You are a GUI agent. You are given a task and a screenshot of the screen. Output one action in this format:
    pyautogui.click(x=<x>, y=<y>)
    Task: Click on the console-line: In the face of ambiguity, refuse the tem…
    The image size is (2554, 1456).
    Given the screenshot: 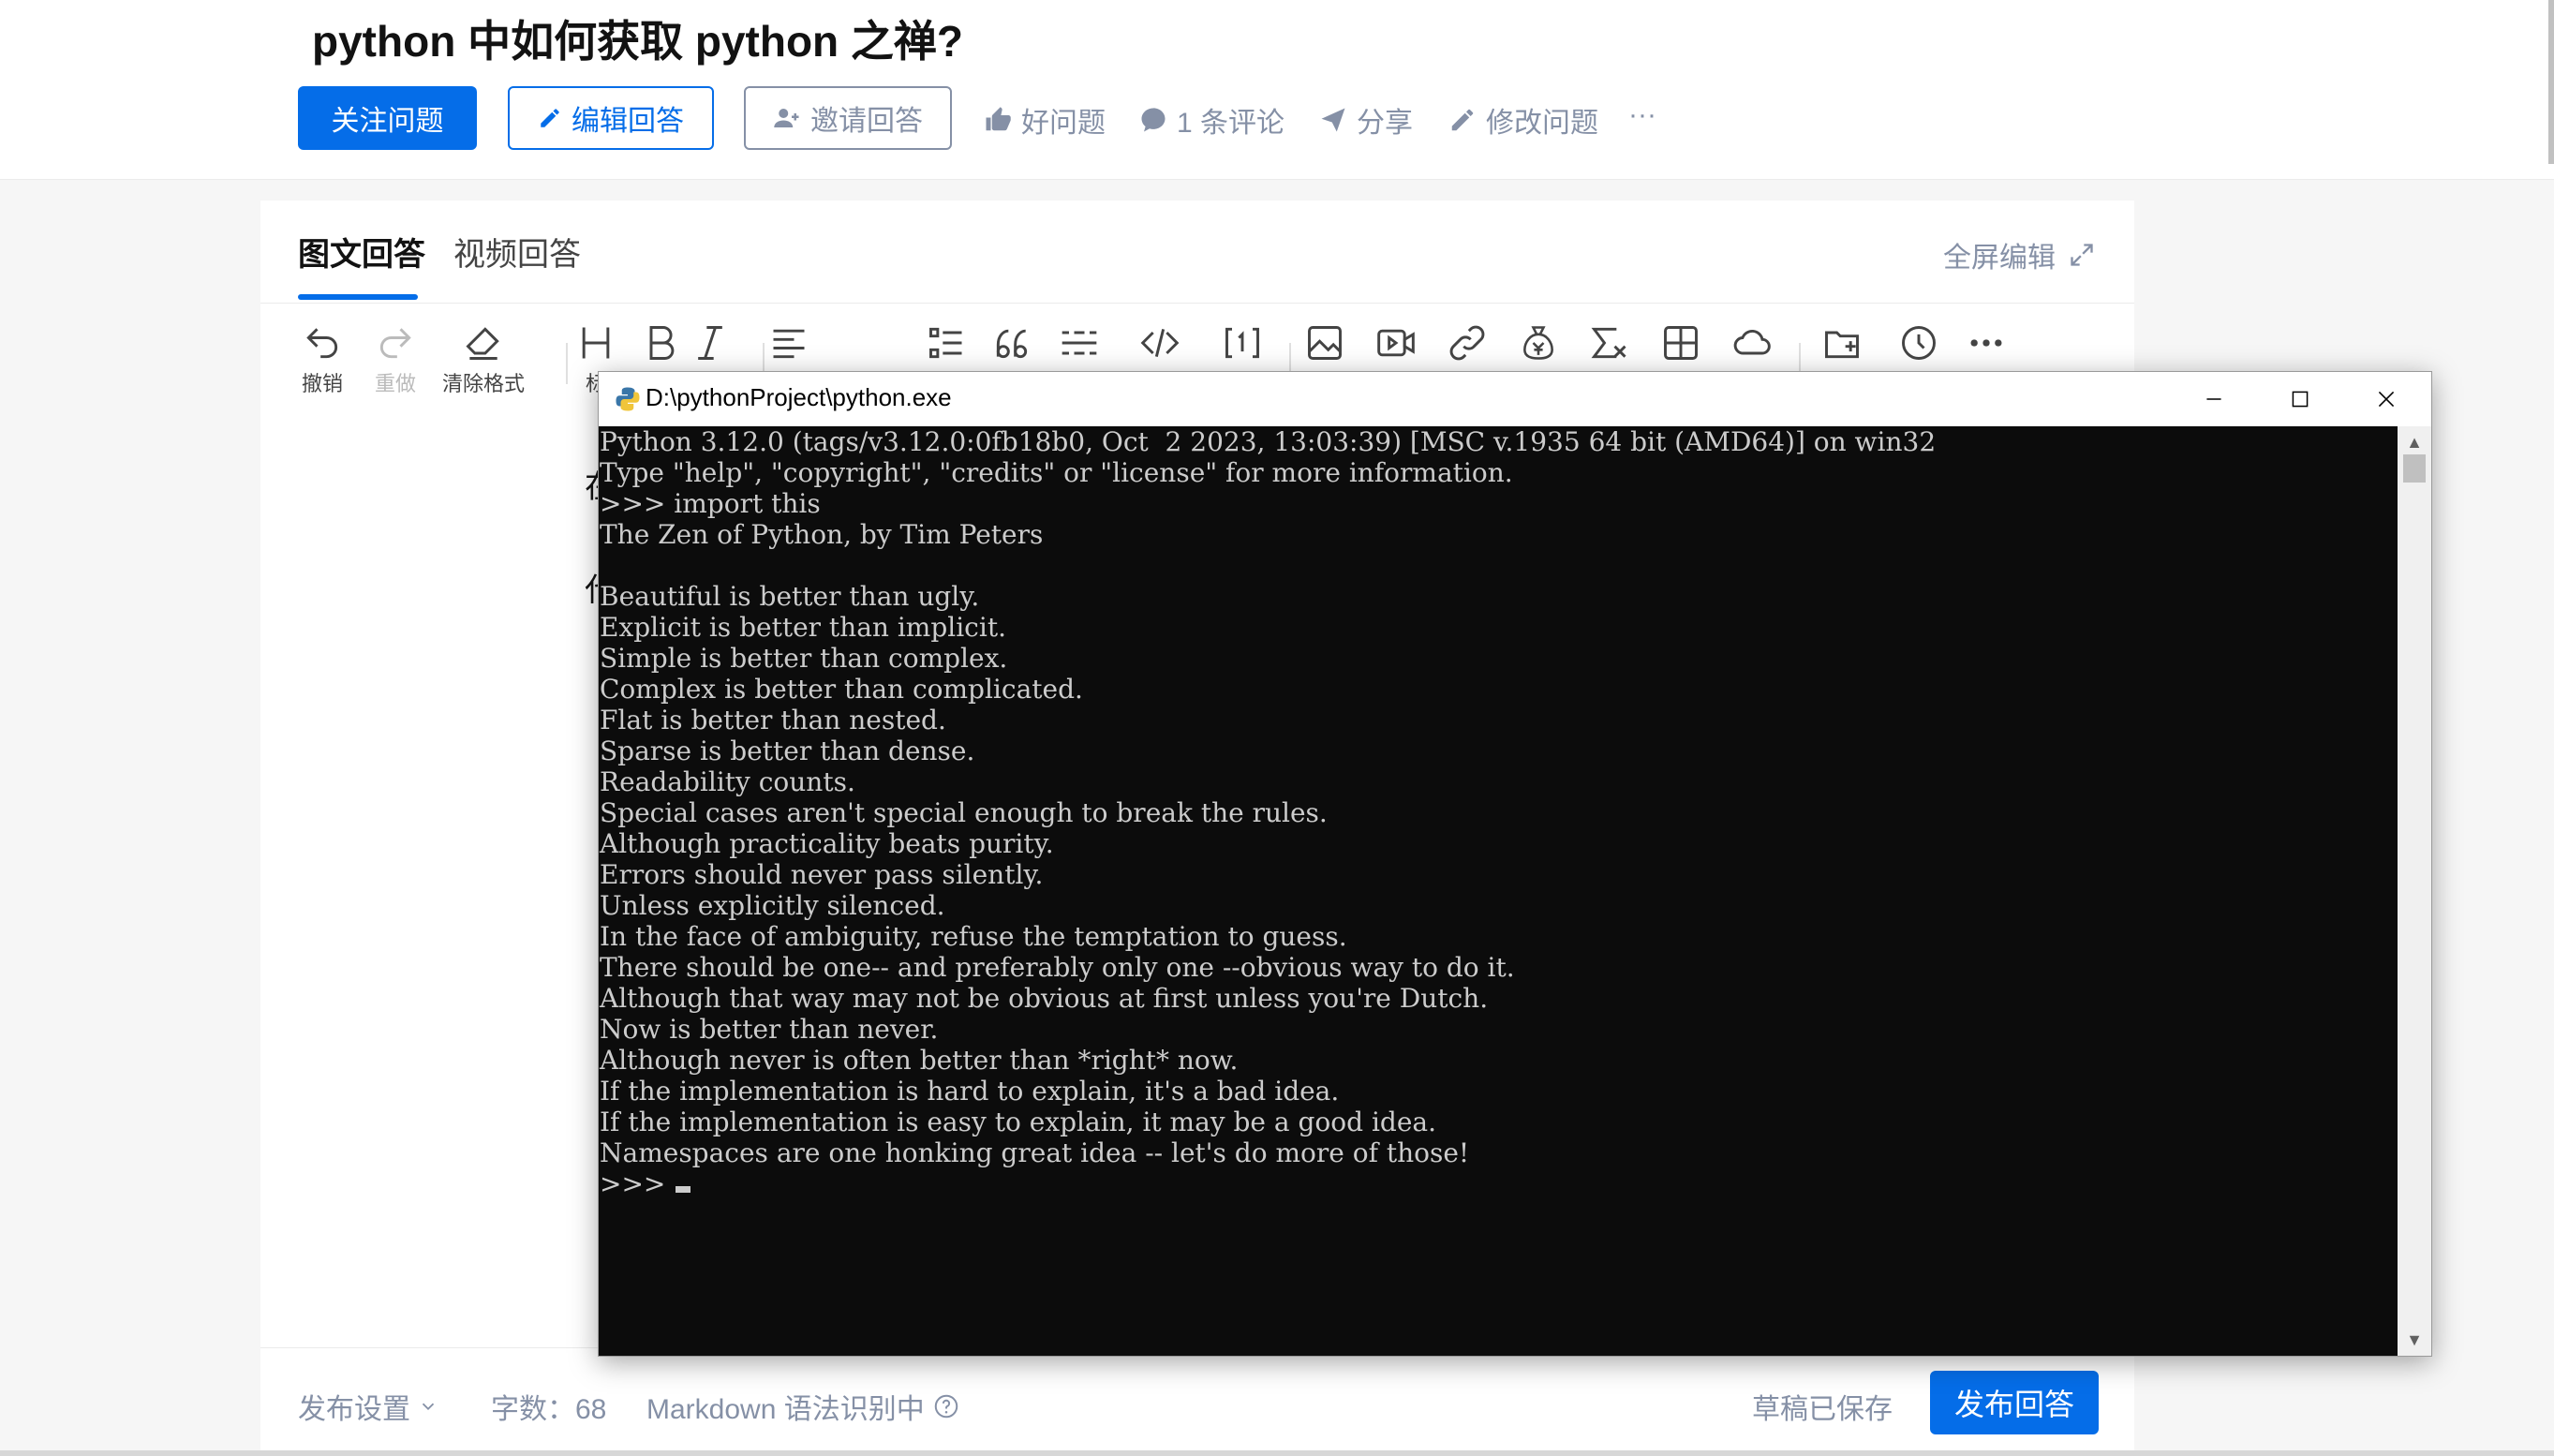 What is the action you would take?
    pyautogui.click(x=973, y=936)
    